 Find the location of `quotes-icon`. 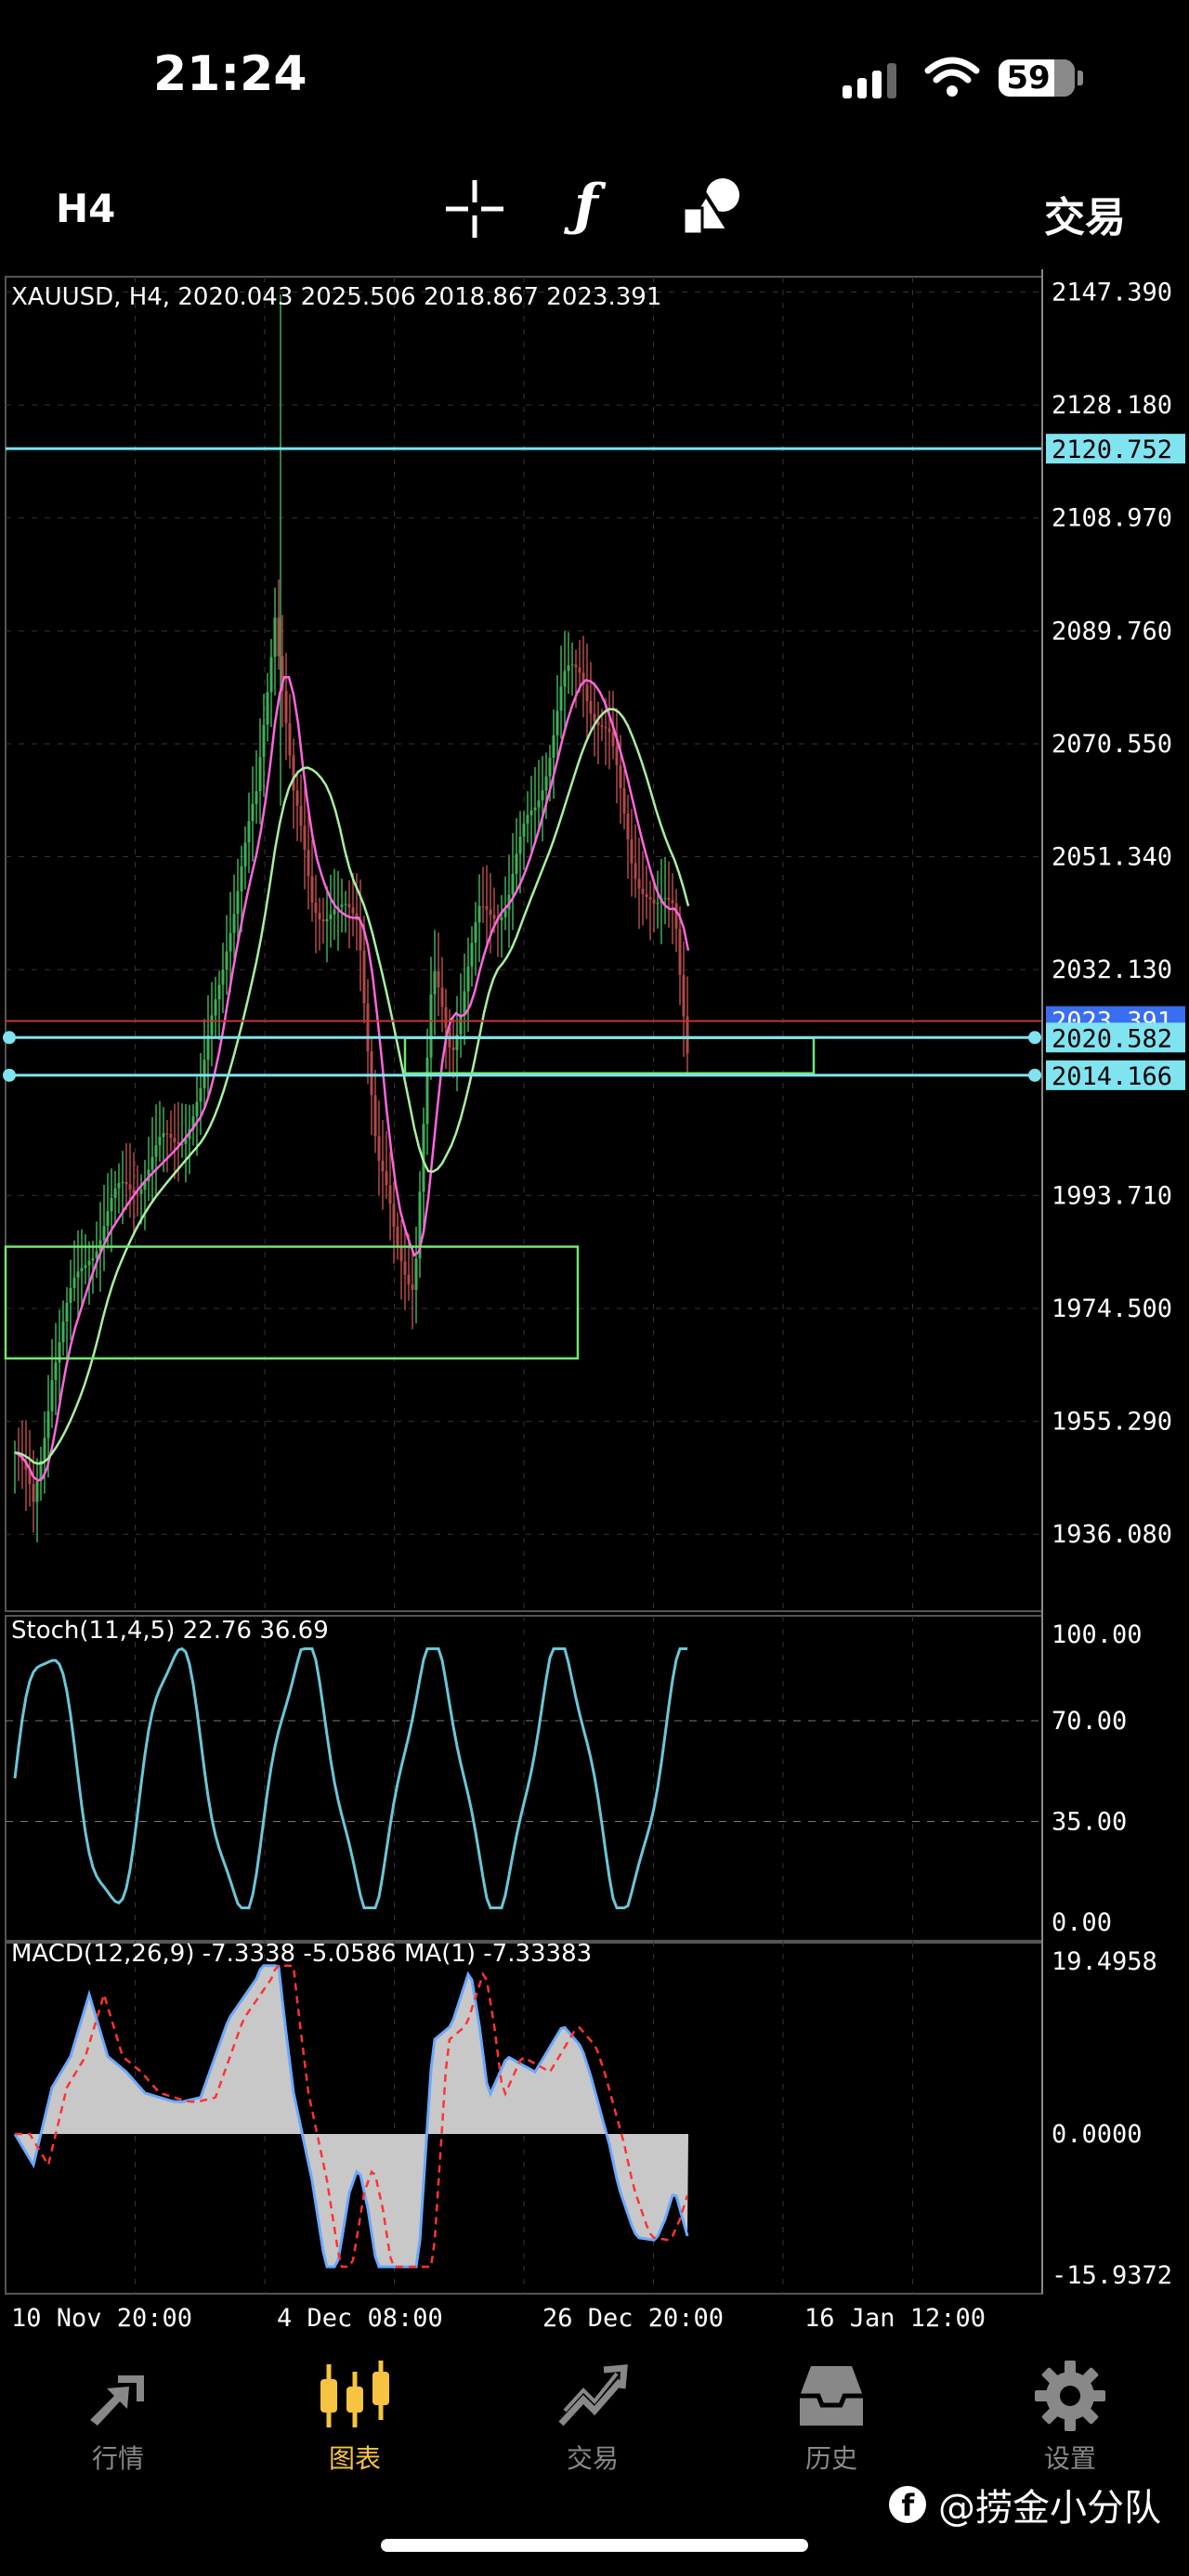

quotes-icon is located at coordinates (117, 2400).